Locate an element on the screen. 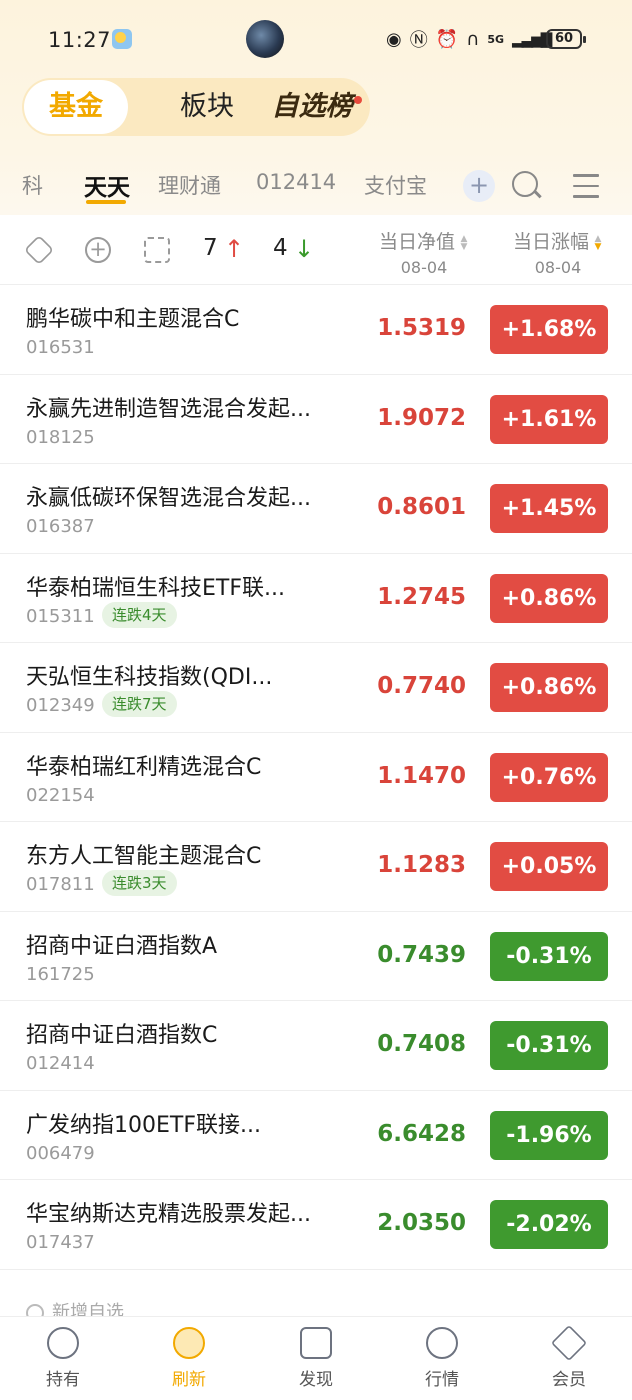 The width and height of the screenshot is (632, 1400). rising-count: 7 is located at coordinates (210, 248).